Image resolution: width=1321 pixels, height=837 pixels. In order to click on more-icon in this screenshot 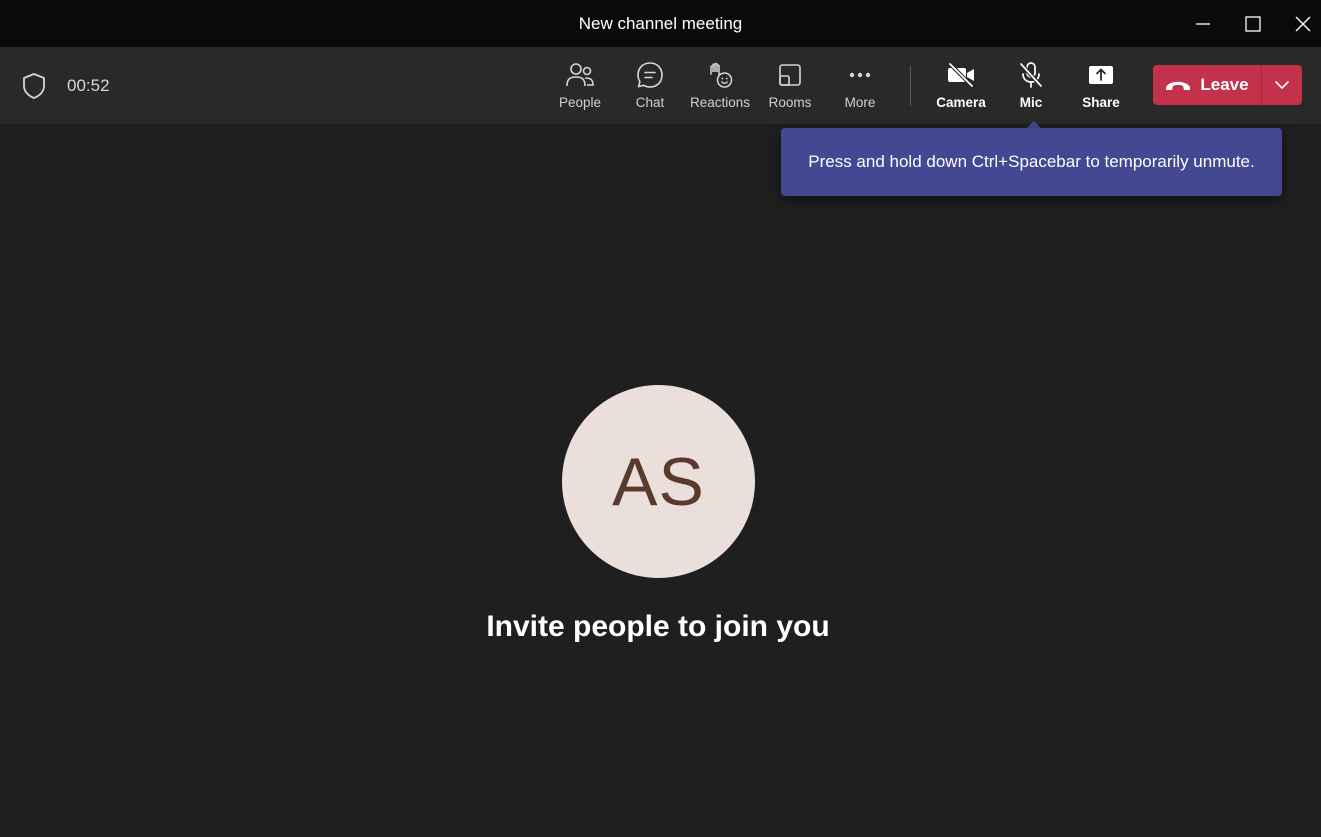, I will do `click(860, 75)`.